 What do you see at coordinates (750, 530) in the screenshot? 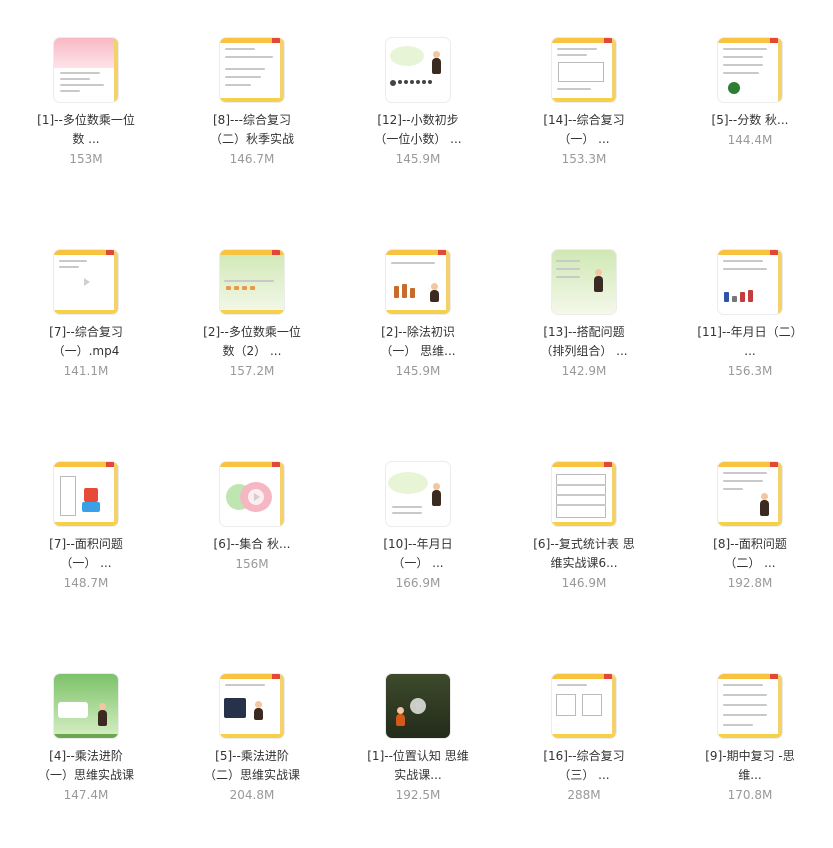
I see `file-item: [8]--面积问题 （二） ... 192.8M` at bounding box center [750, 530].